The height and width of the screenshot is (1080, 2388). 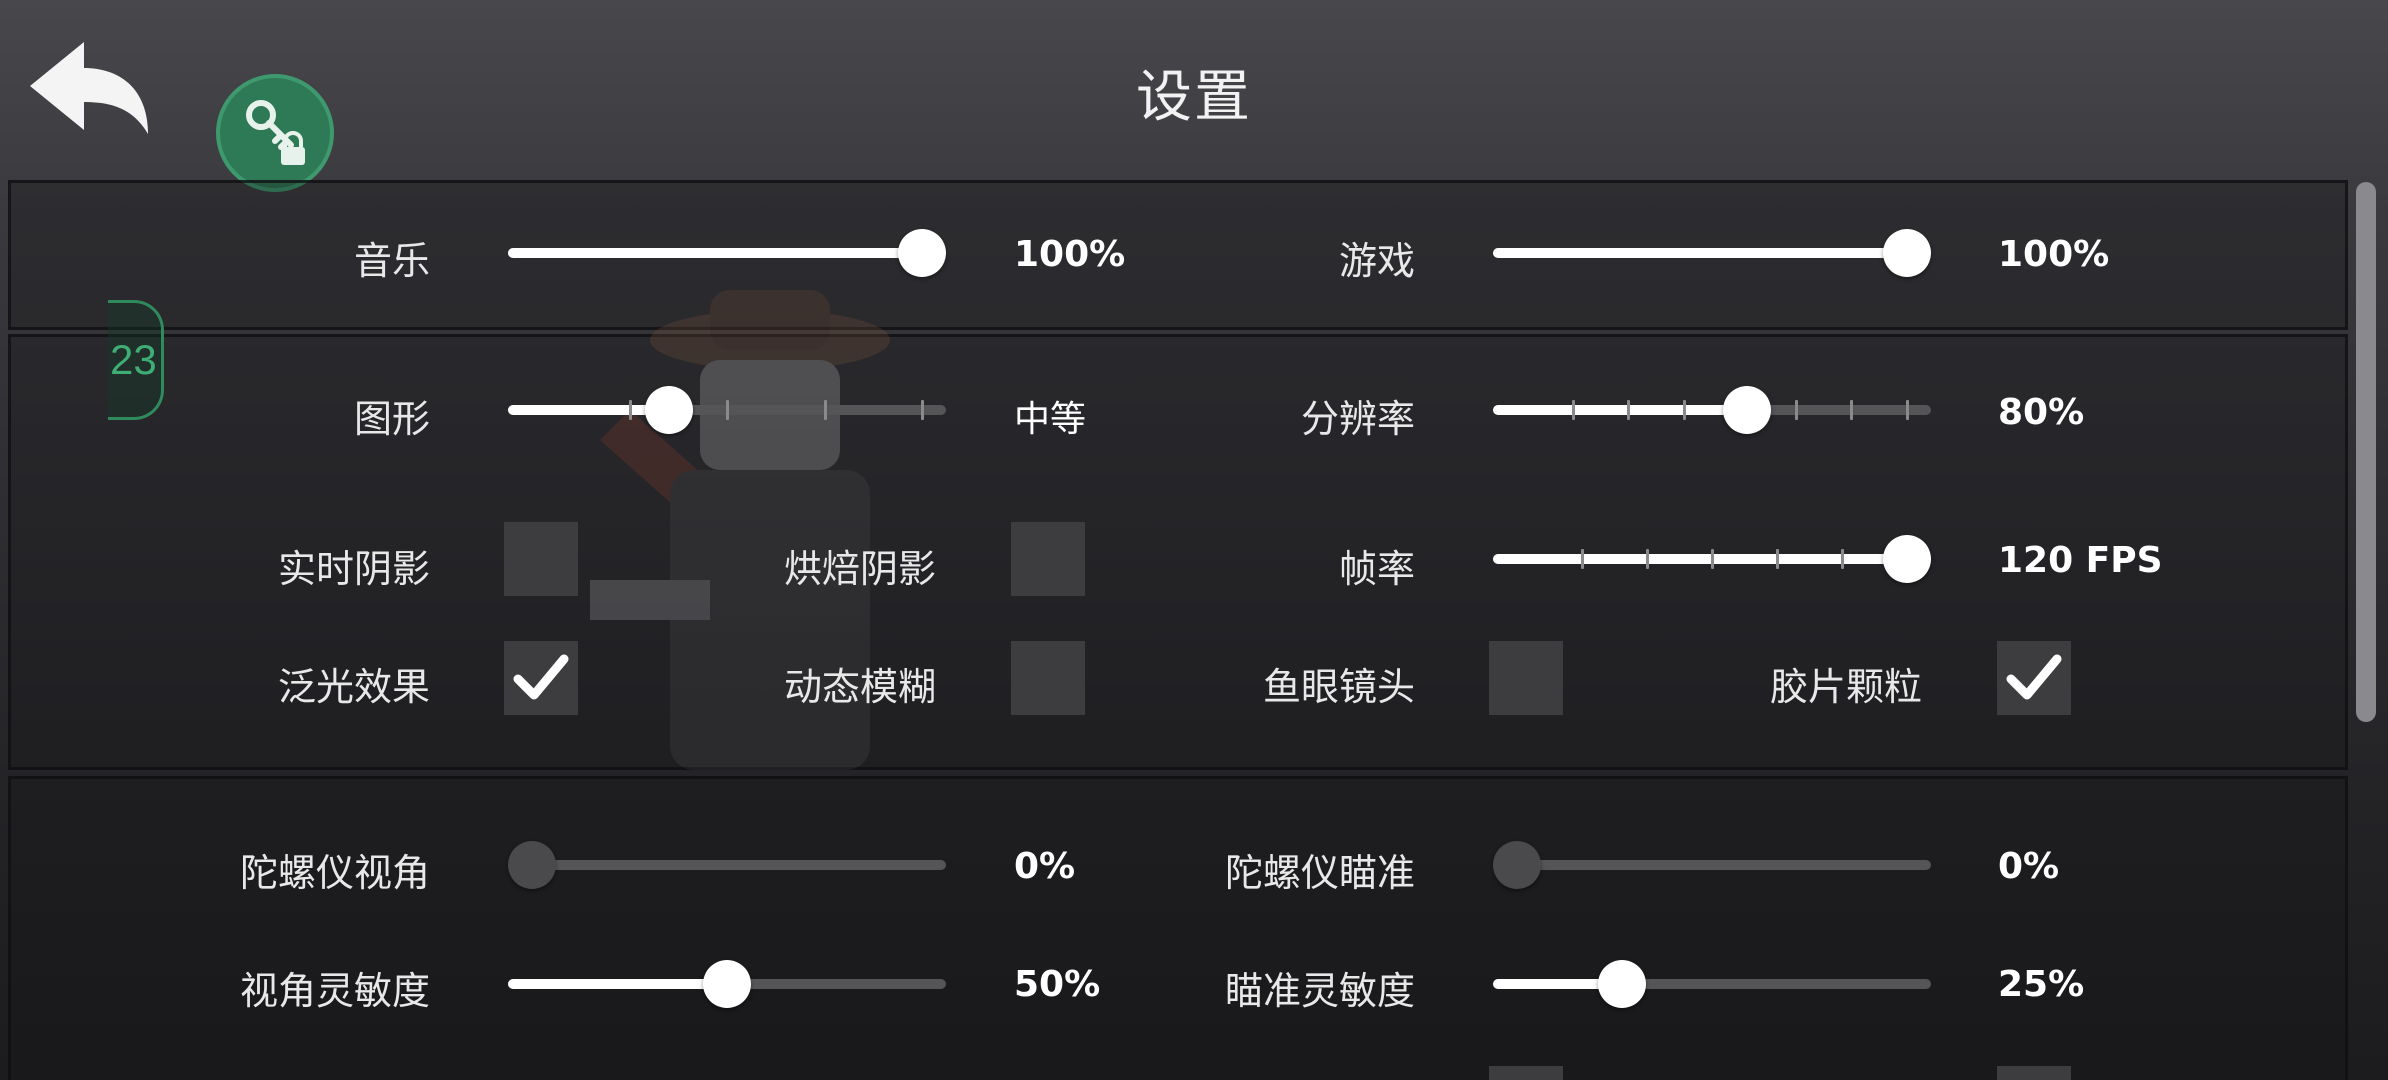 What do you see at coordinates (1845, 687) in the screenshot?
I see `film-grain-label: 胶片颗粒` at bounding box center [1845, 687].